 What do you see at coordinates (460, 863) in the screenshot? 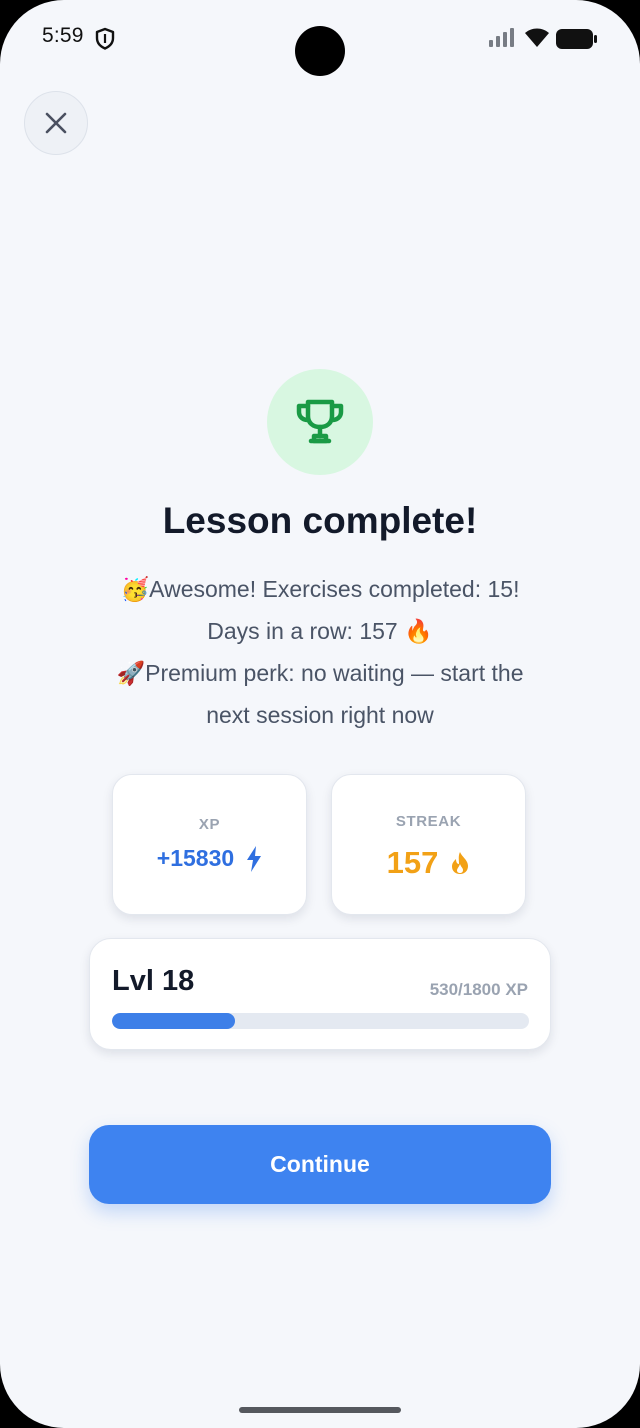
I see `flame-icon` at bounding box center [460, 863].